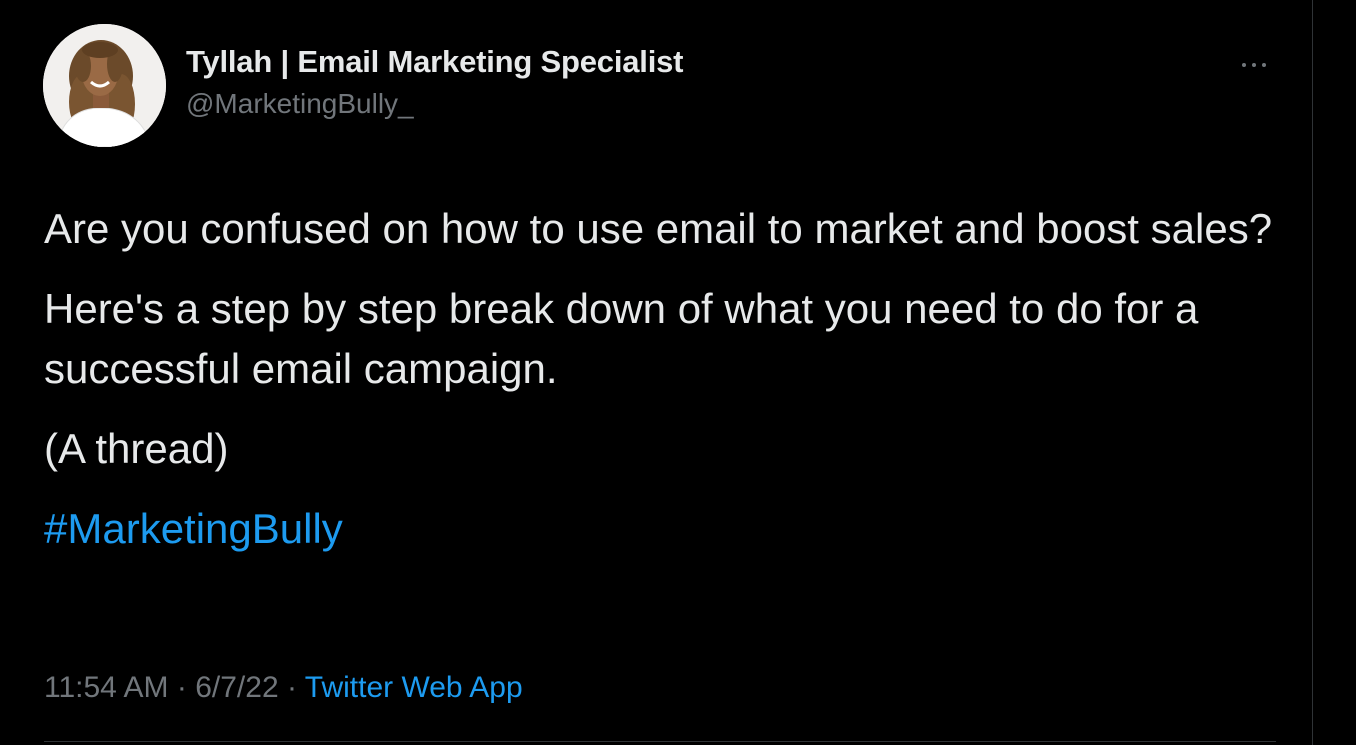  I want to click on hashtag-link: #MarketingBully, so click(193, 528).